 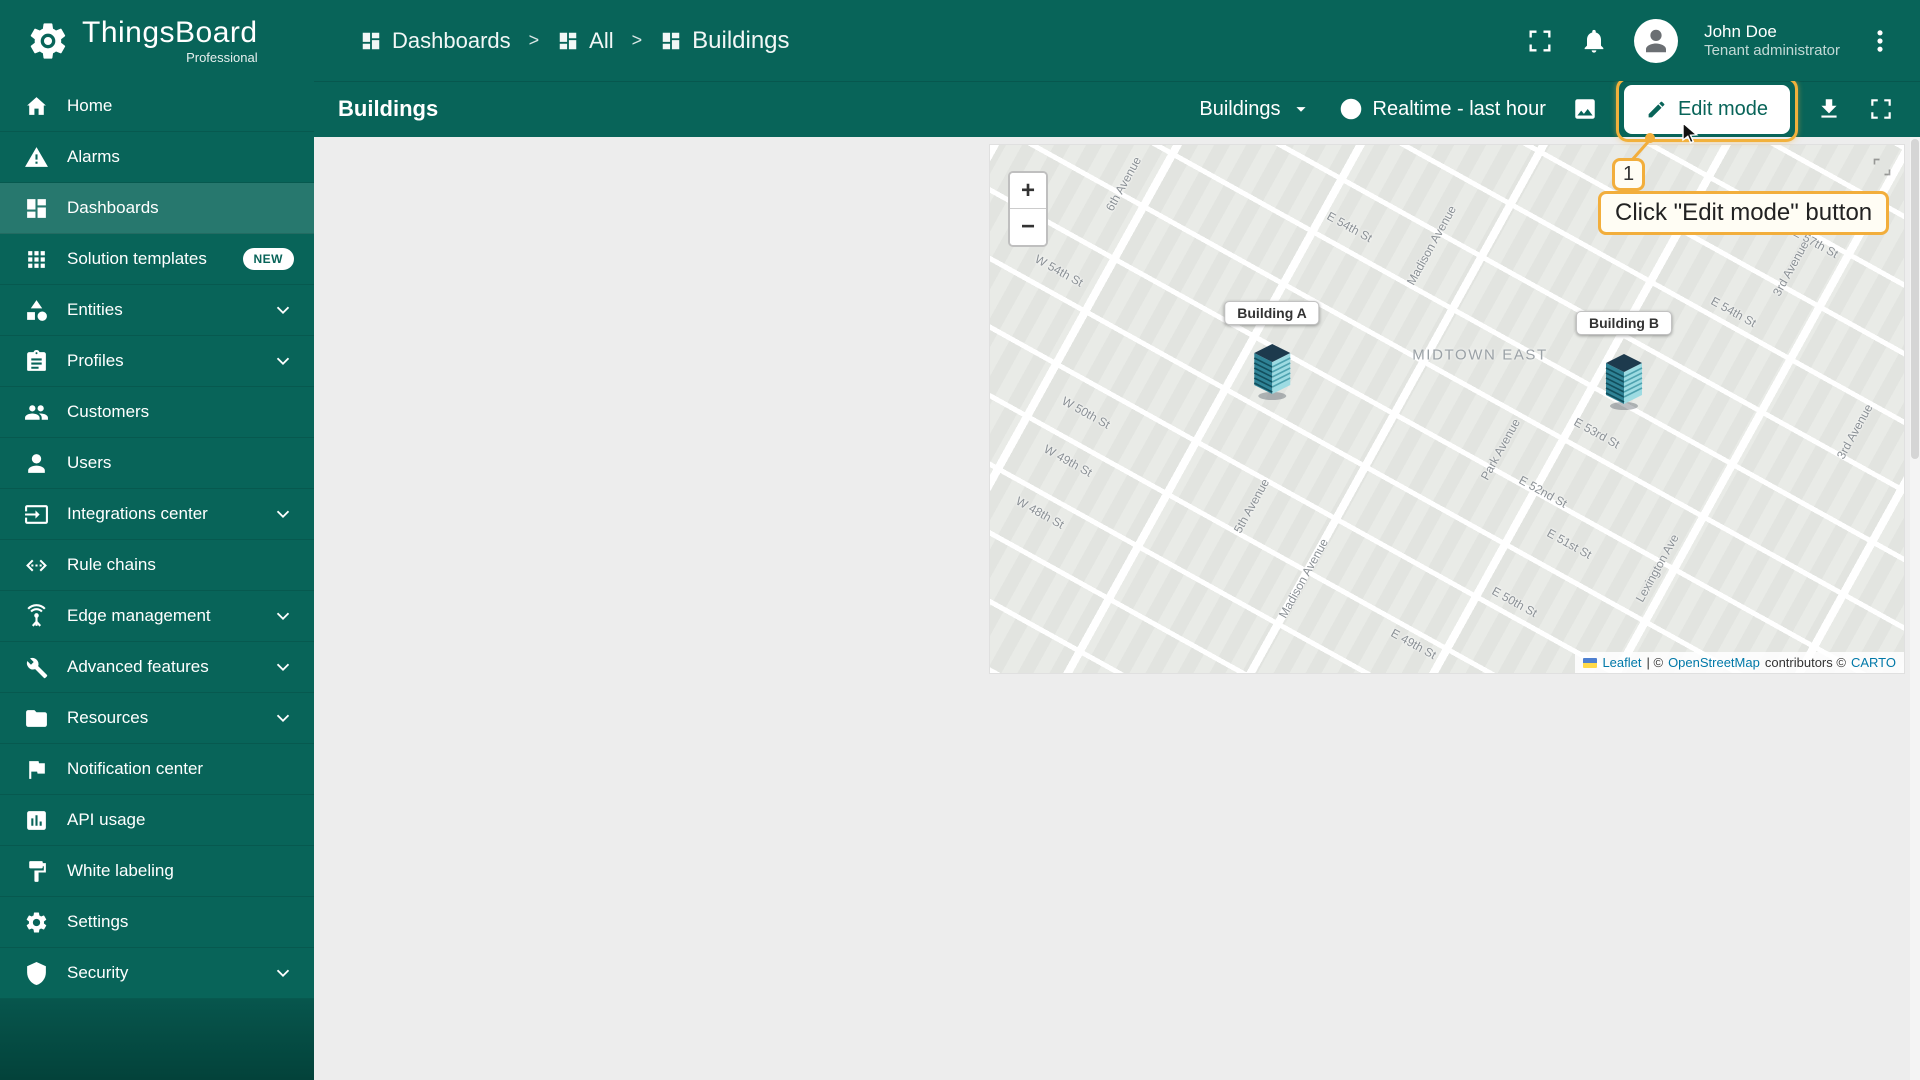 What do you see at coordinates (157, 769) in the screenshot?
I see `sidebar-item-notification-center: Notification center` at bounding box center [157, 769].